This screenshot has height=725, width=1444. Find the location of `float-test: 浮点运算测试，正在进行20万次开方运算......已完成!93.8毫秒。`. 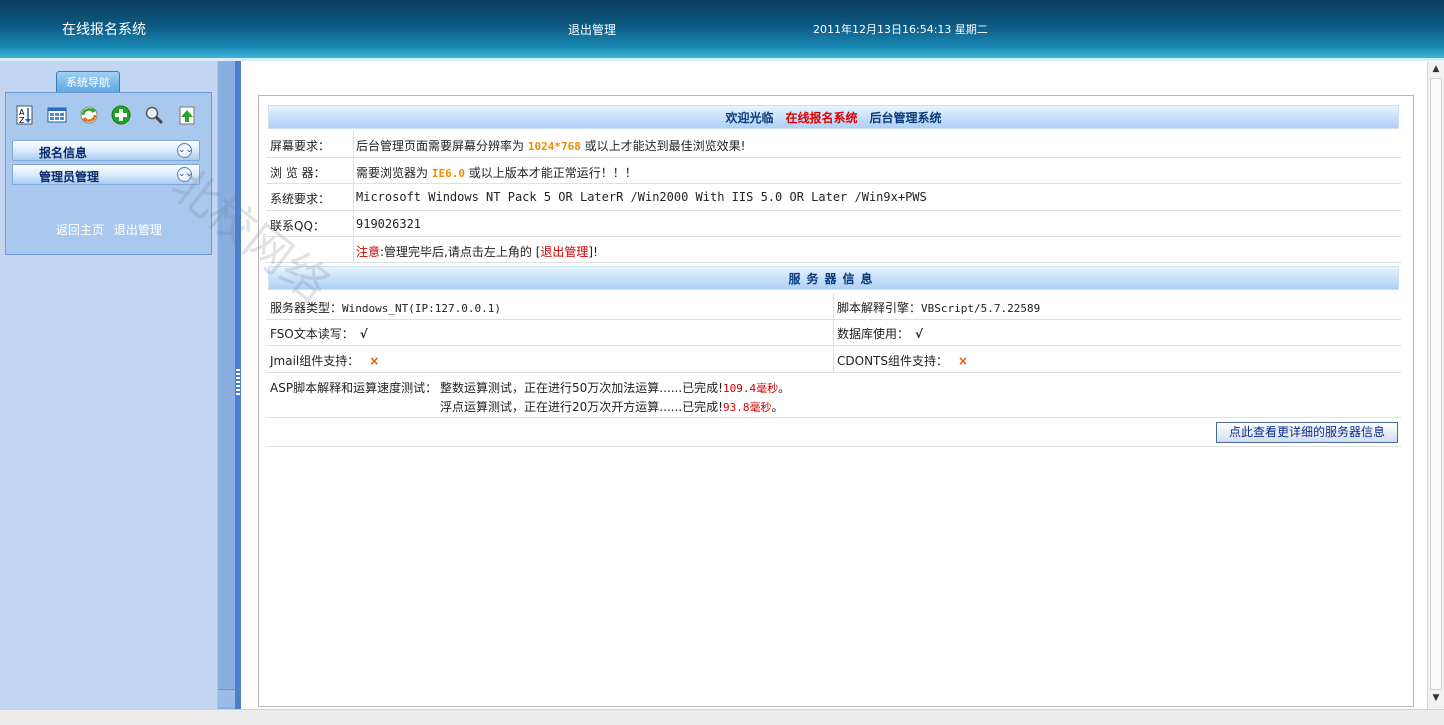

float-test: 浮点运算测试，正在进行20万次开方运算......已完成!93.8毫秒。 is located at coordinates (611, 406).